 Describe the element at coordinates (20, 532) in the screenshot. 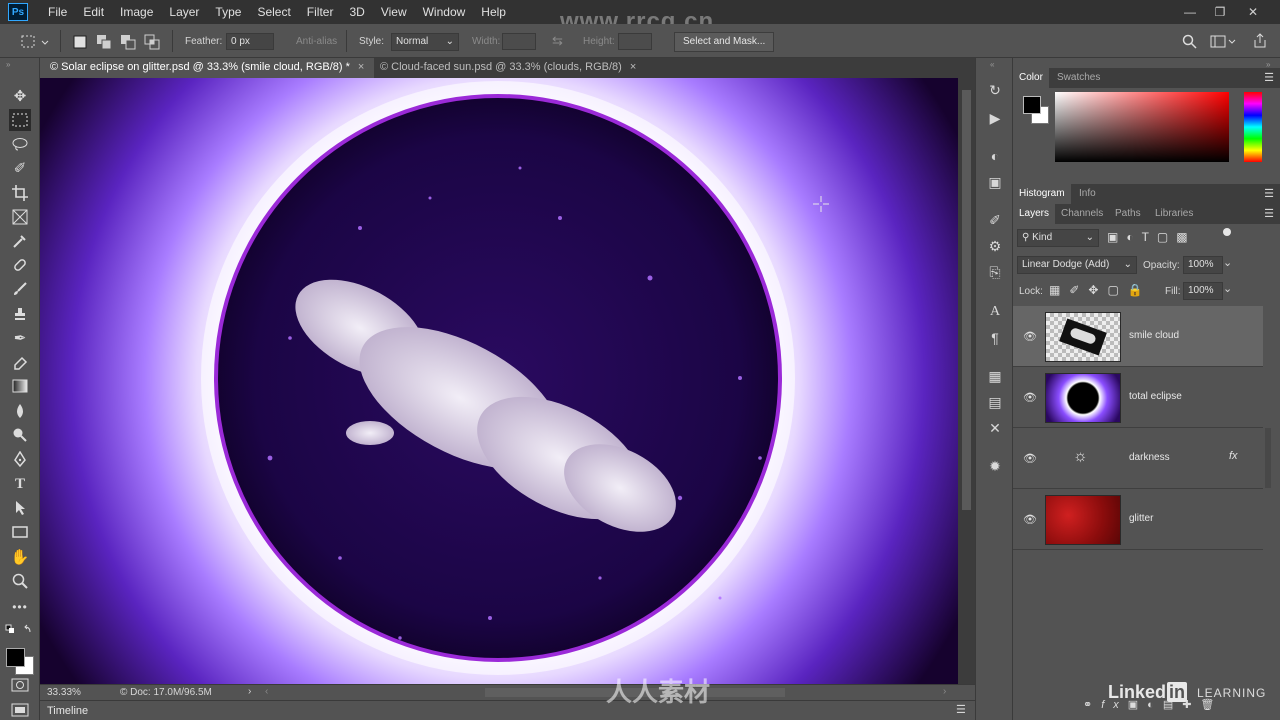

I see `rectangle-tool-icon` at that location.